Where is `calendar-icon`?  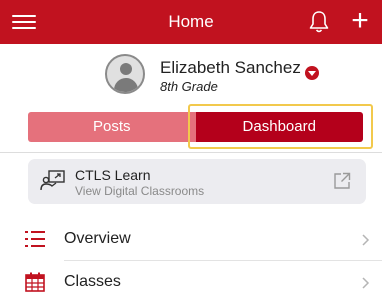
calendar-icon is located at coordinates (35, 282).